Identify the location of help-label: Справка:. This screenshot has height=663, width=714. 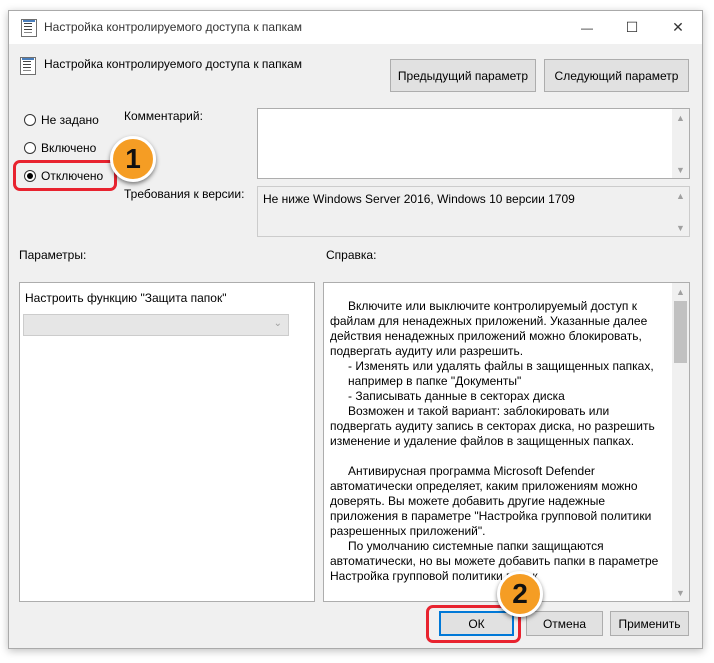
(351, 255).